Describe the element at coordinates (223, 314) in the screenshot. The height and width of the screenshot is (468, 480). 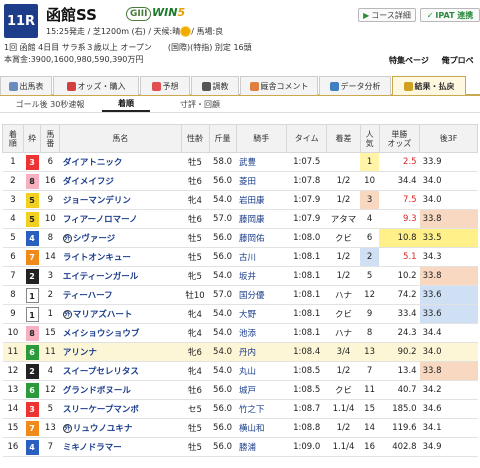
I see `weight: 54.0` at that location.